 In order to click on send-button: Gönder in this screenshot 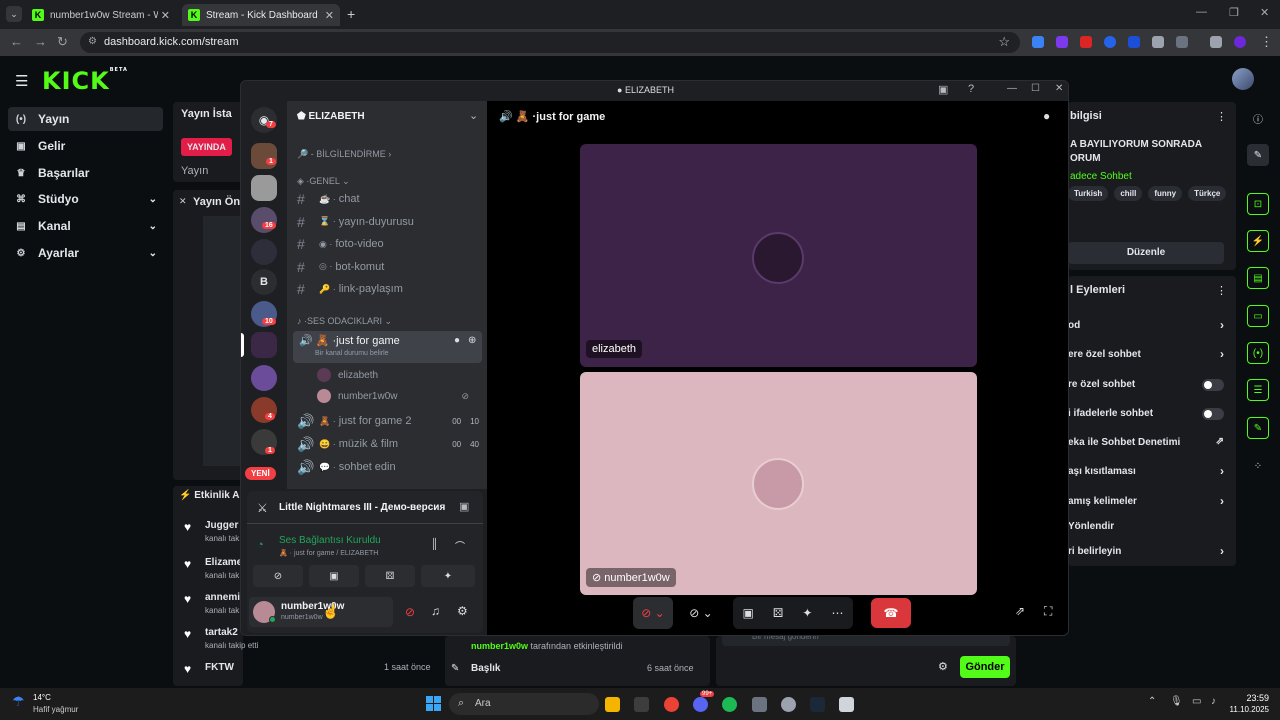, I will do `click(985, 667)`.